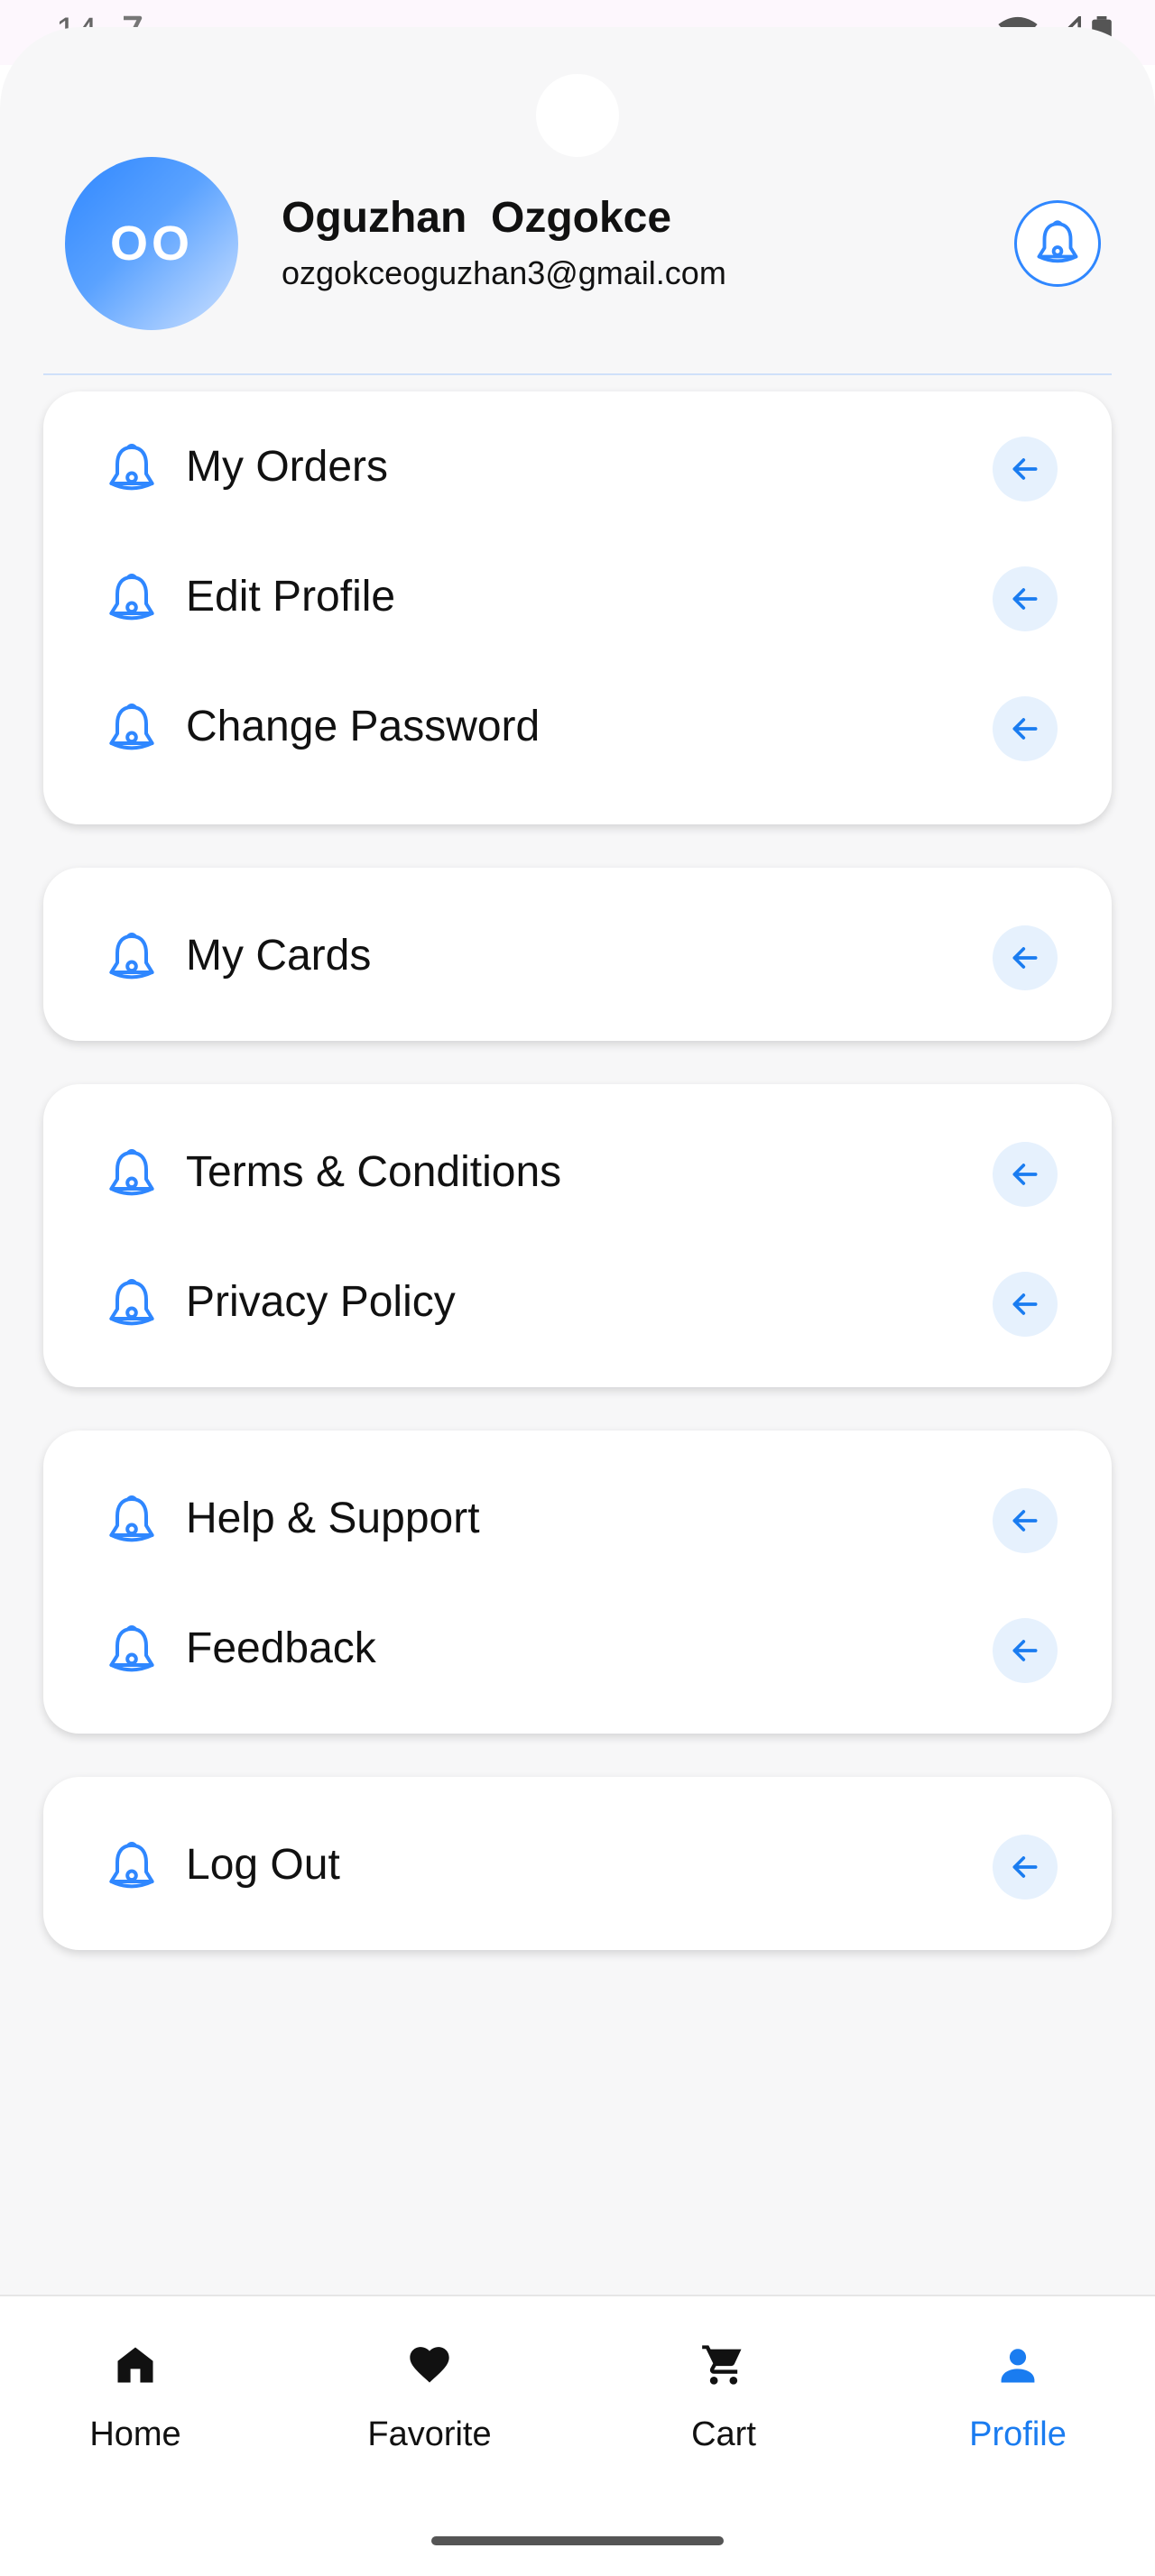  I want to click on menu-item-terms-conditions: Terms & Conditions, so click(577, 1169).